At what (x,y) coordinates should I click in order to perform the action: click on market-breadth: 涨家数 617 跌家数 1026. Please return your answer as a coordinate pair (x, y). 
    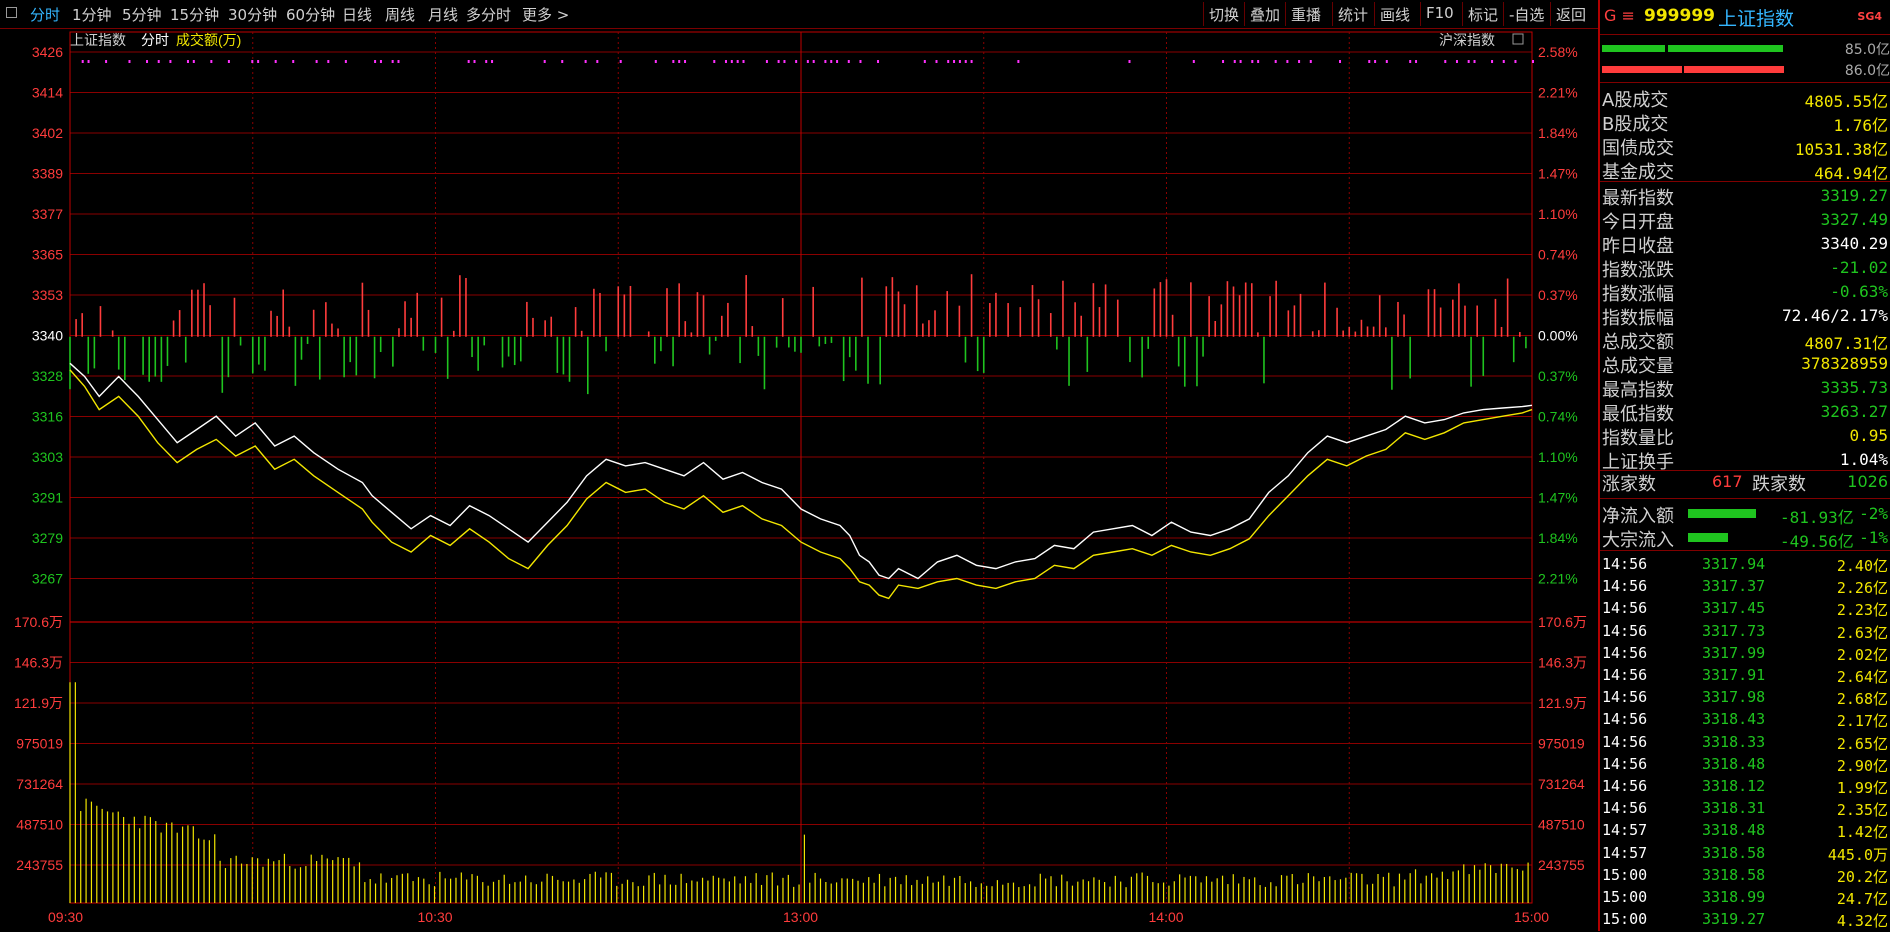
    Looking at the image, I should click on (1745, 482).